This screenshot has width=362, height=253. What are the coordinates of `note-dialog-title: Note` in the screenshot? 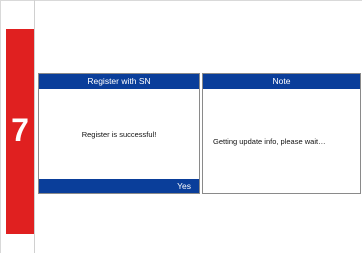 It's located at (281, 81).